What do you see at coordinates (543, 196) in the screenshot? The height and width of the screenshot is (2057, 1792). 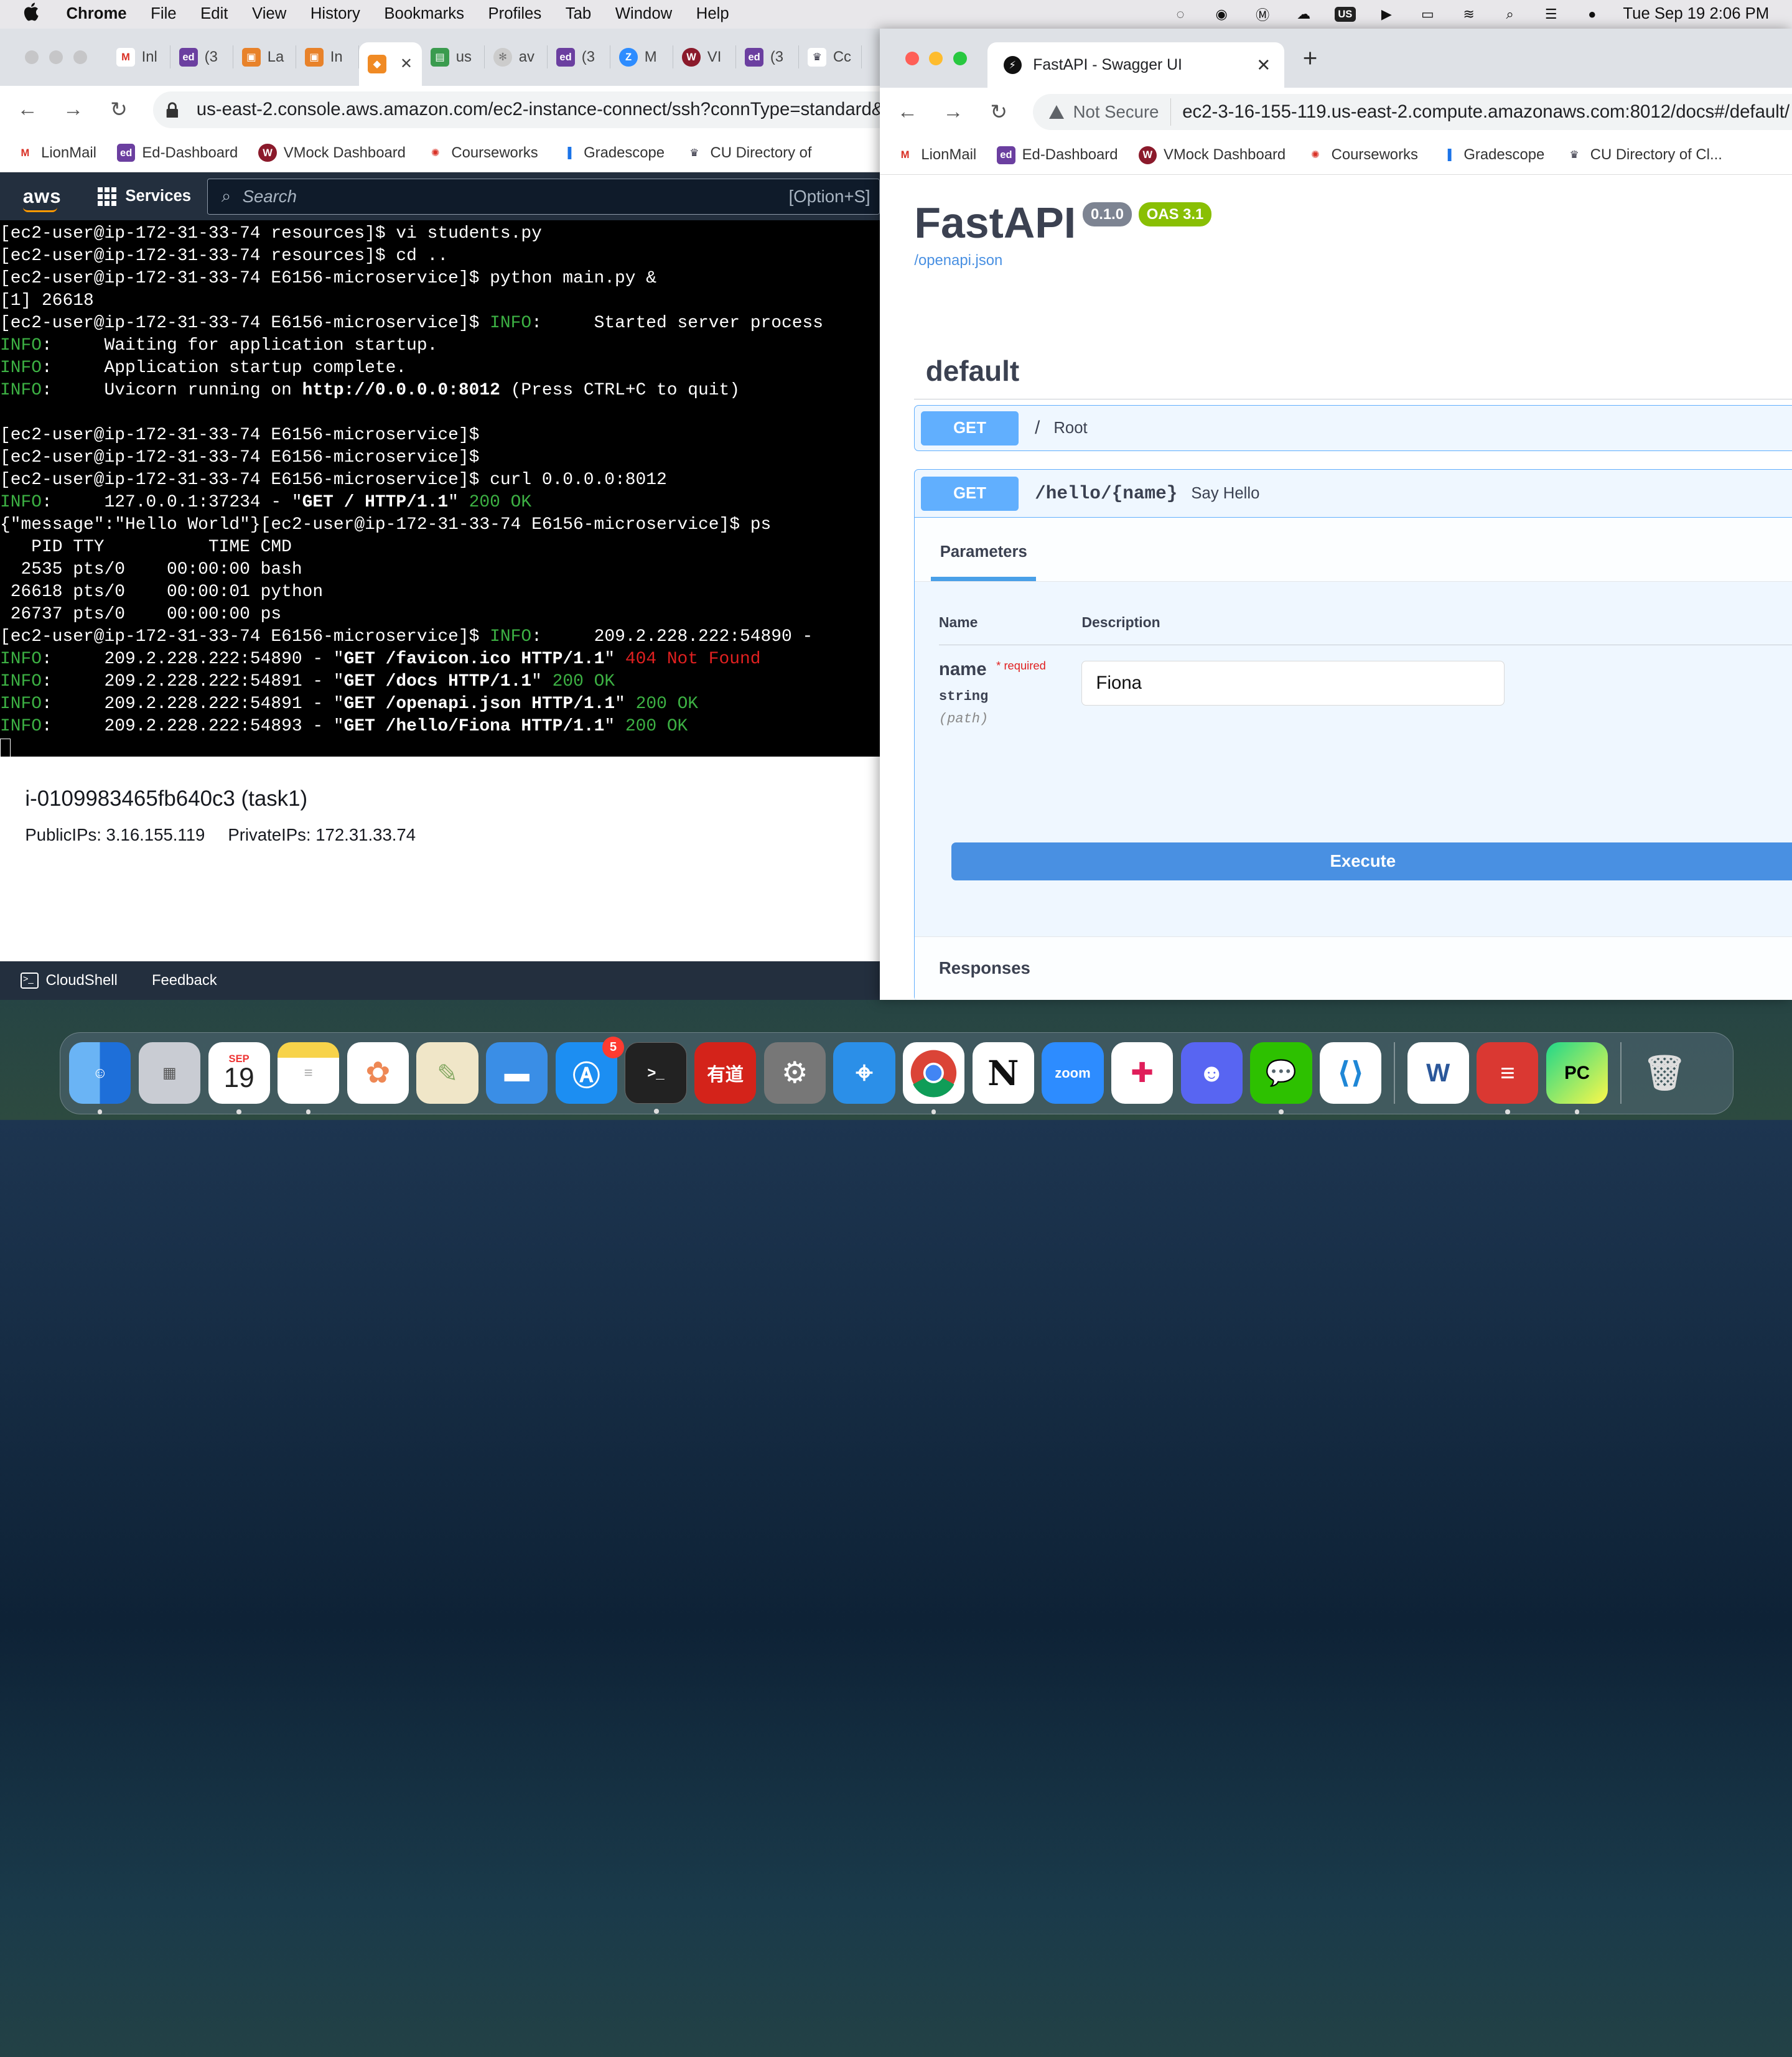 I see `aws-search-input: ⌕ Search [Option+S]` at bounding box center [543, 196].